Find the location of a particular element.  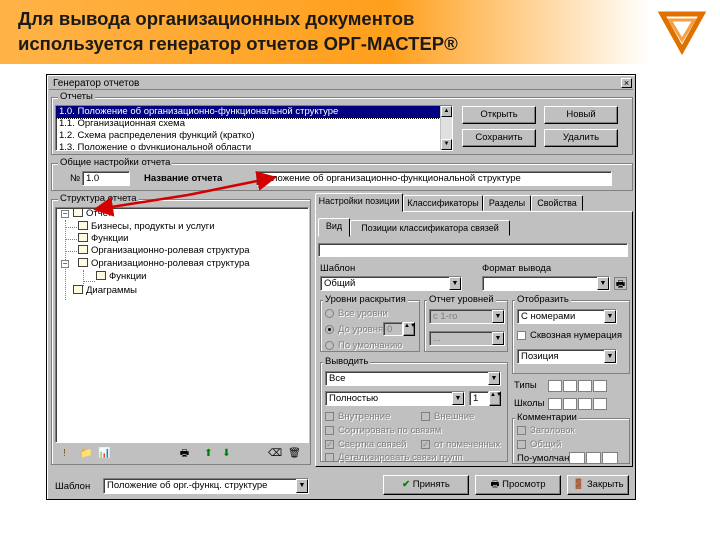

close-icon: × is located at coordinates (626, 83).